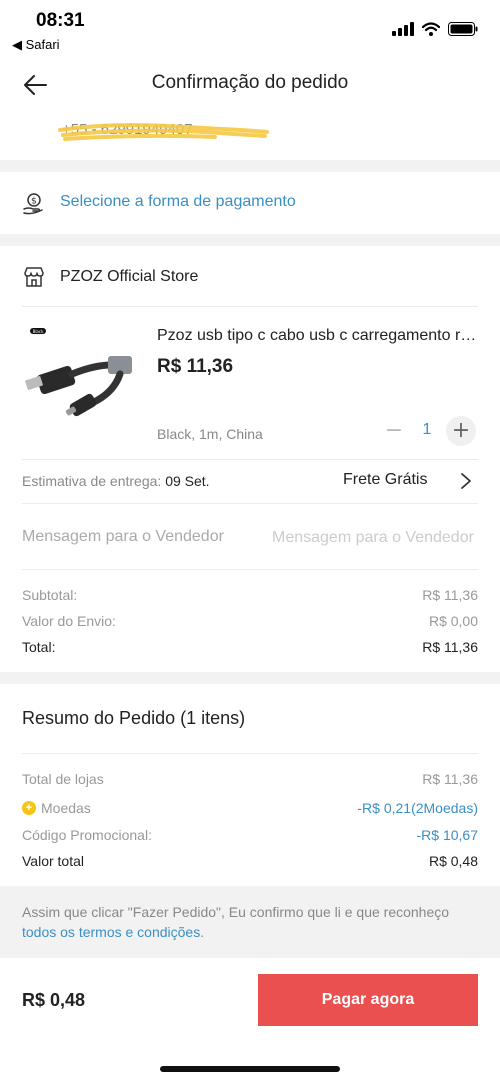  Describe the element at coordinates (69, 621) in the screenshot. I see `shipping-cost-label: Valor do Envio:` at that location.